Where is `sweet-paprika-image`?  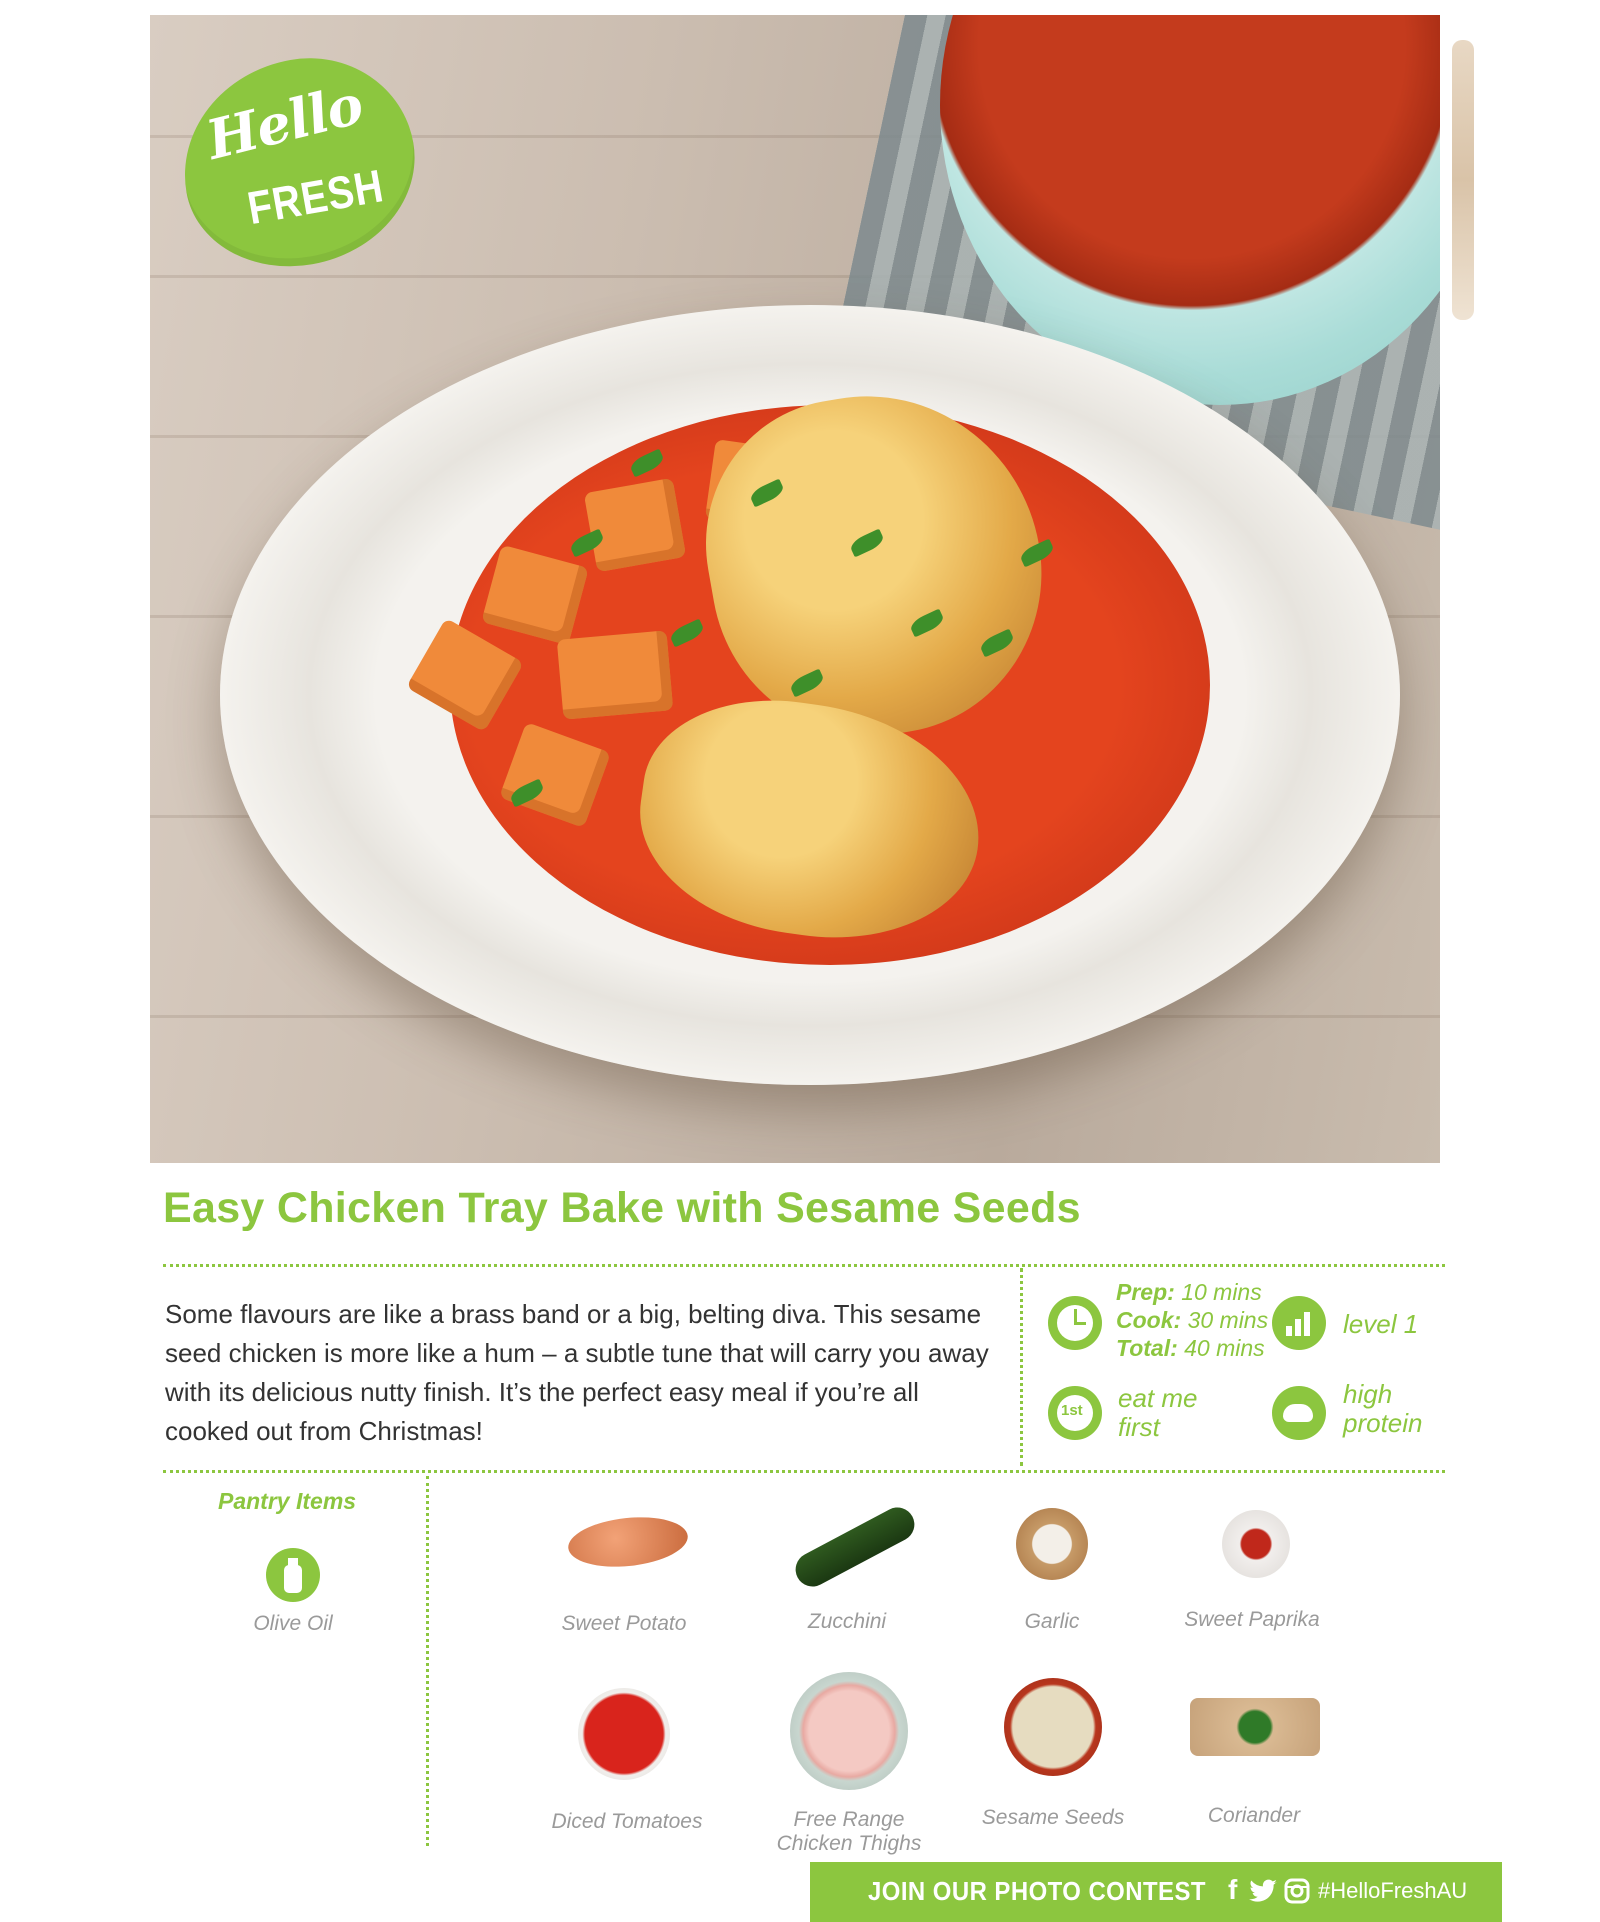
sweet-paprika-image is located at coordinates (1256, 1544).